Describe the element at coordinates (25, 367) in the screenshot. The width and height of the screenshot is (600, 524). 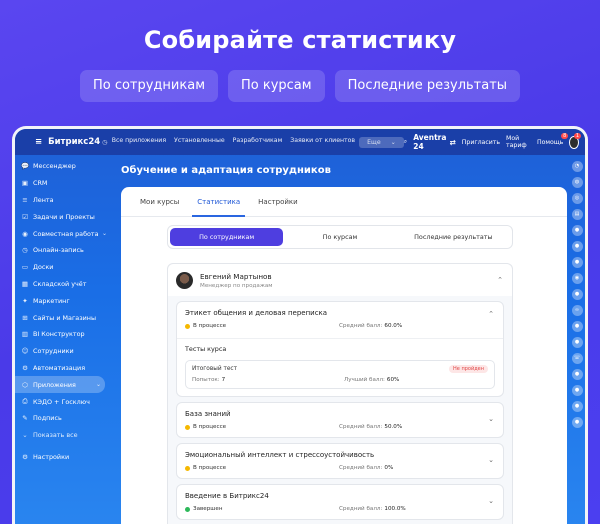
I see `automation-icon: ⚙` at that location.